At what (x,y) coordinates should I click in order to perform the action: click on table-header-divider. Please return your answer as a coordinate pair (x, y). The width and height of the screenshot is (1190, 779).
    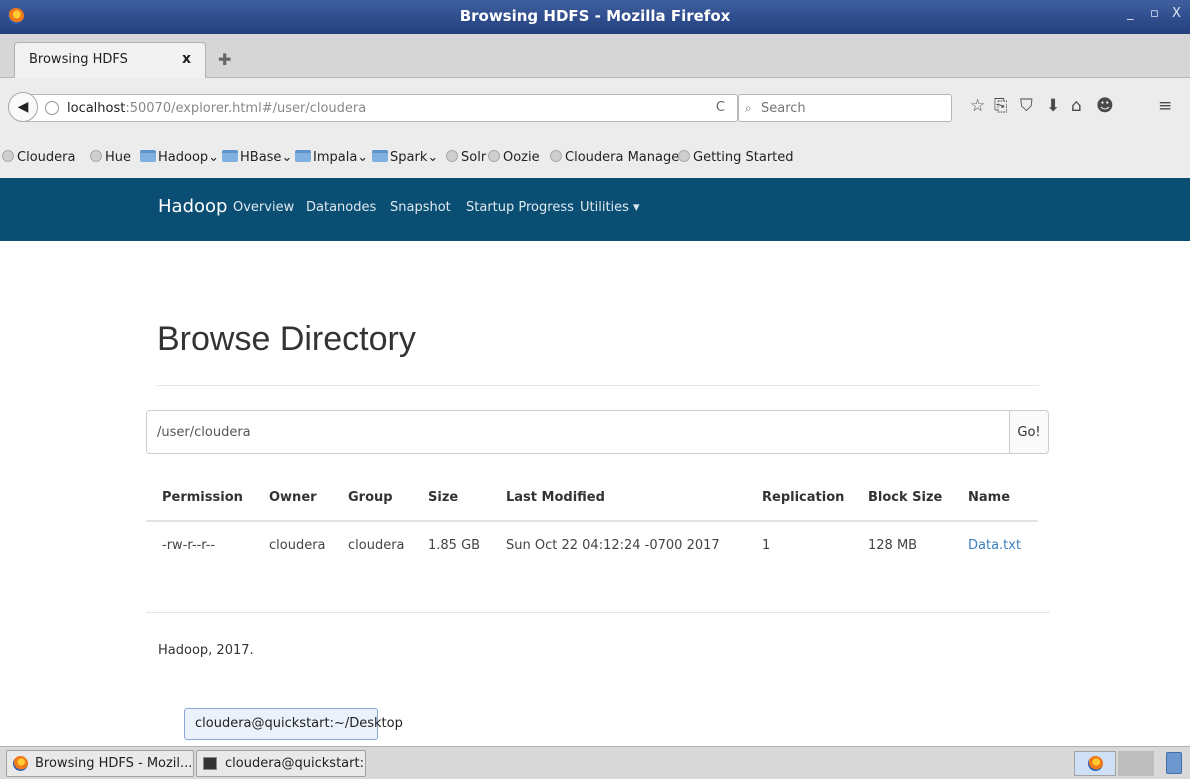
    Looking at the image, I should click on (592, 521).